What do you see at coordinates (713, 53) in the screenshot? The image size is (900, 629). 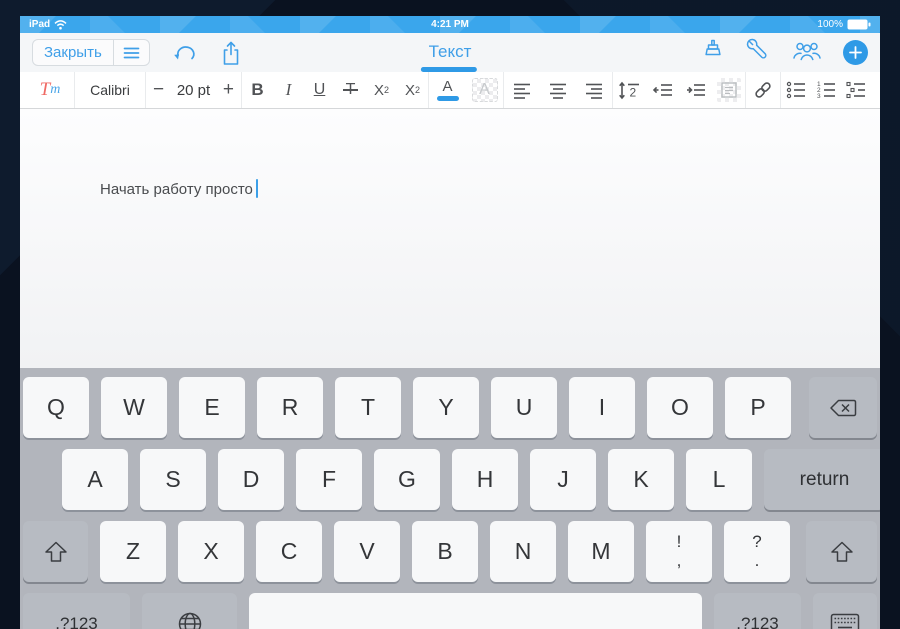 I see `clear-format-button` at bounding box center [713, 53].